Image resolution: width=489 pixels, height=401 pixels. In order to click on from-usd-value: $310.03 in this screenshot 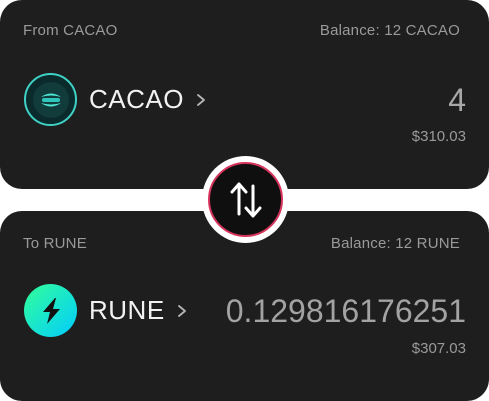, I will do `click(438, 136)`.